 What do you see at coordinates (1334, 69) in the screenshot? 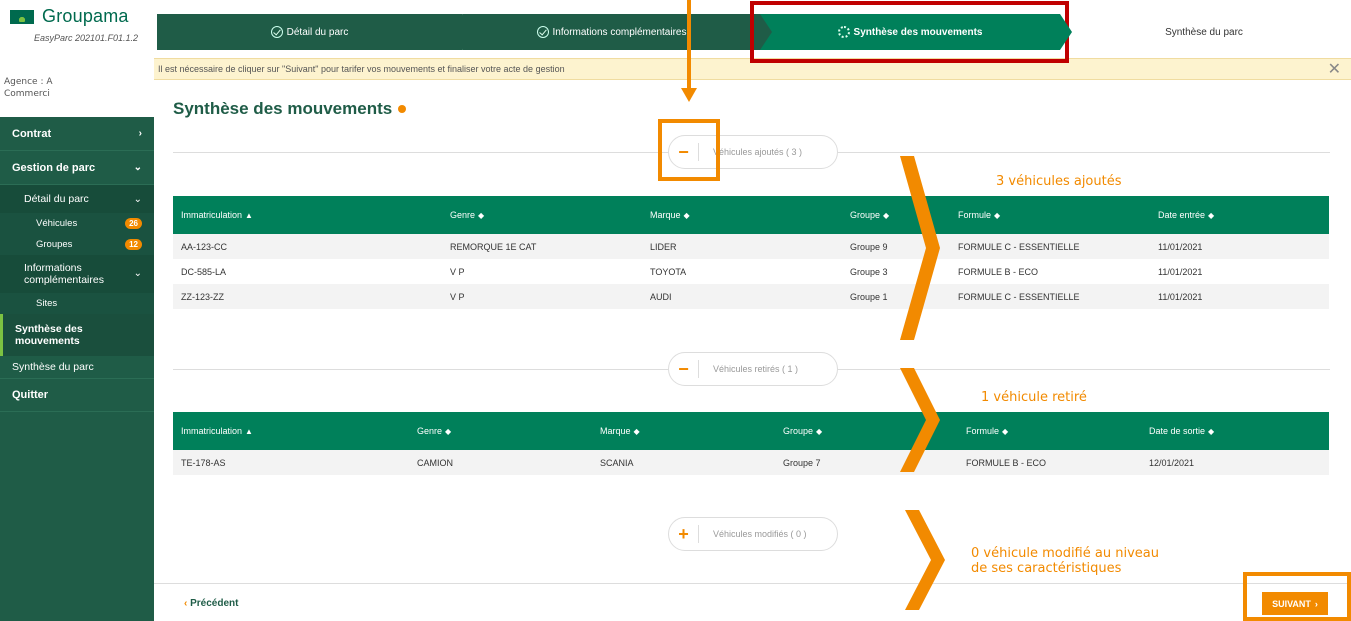
I see `close-icon: ✕` at bounding box center [1334, 69].